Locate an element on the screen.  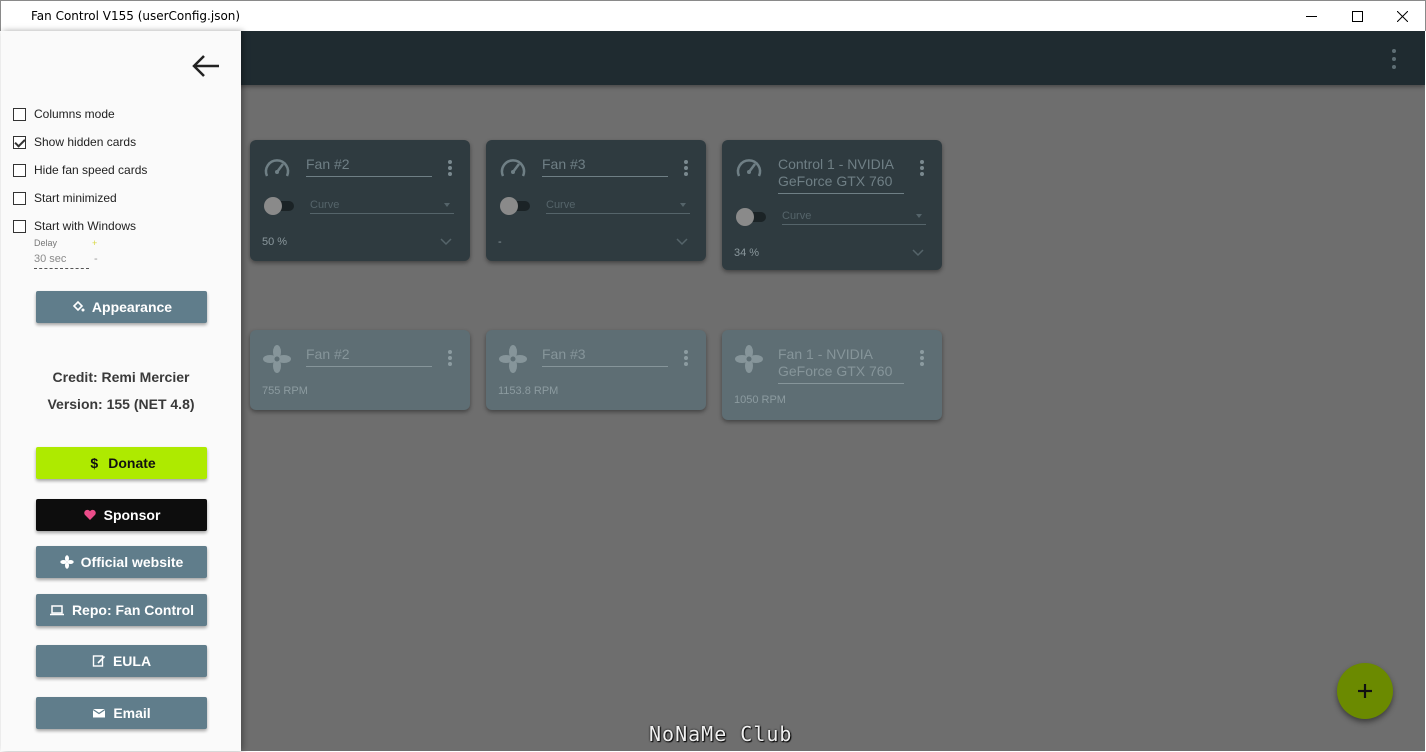
option-columns-mode: Columns mode is located at coordinates (64, 114).